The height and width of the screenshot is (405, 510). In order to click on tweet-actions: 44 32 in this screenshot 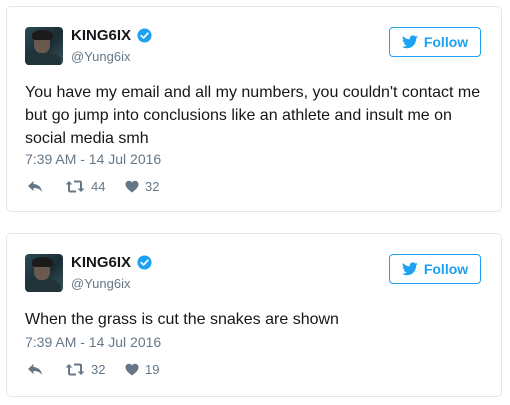, I will do `click(101, 186)`.